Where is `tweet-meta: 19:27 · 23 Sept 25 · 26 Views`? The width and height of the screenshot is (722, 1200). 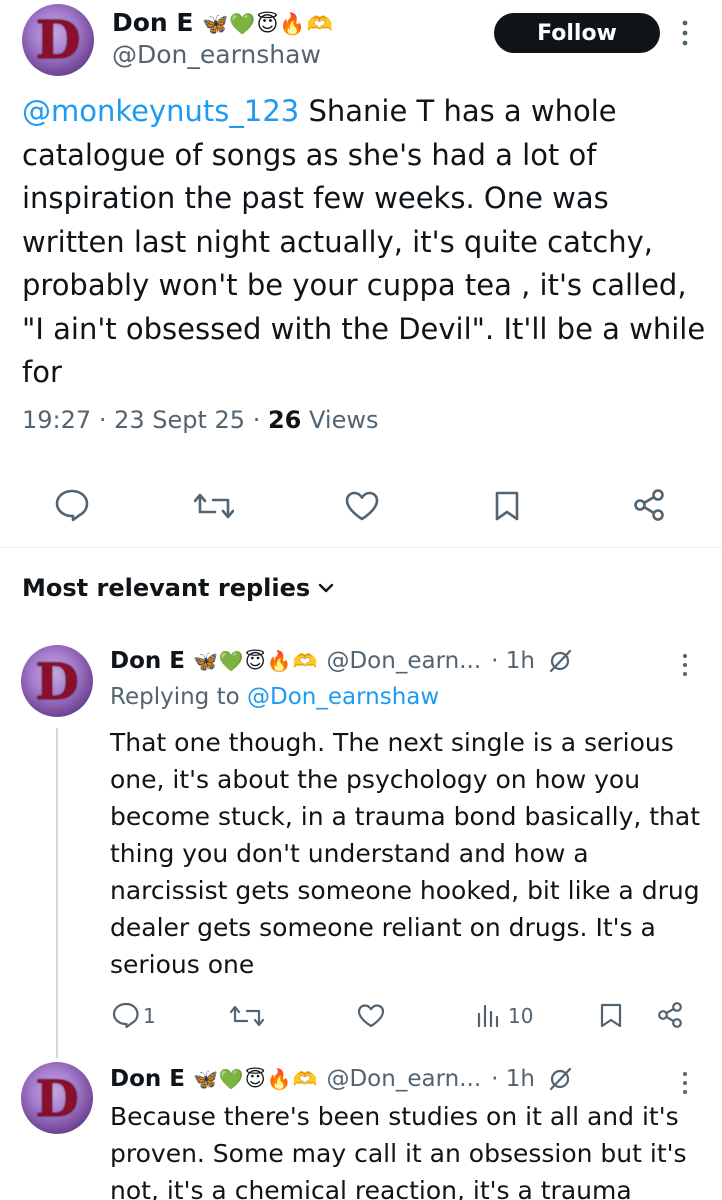
tweet-meta: 19:27 · 23 Sept 25 · 26 Views is located at coordinates (200, 420).